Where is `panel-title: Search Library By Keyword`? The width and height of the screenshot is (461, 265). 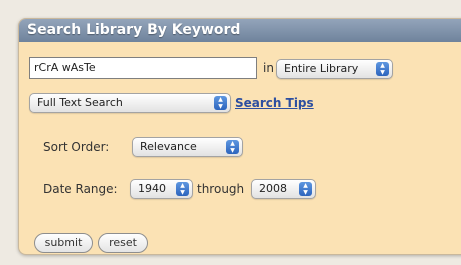 panel-title: Search Library By Keyword is located at coordinates (240, 30).